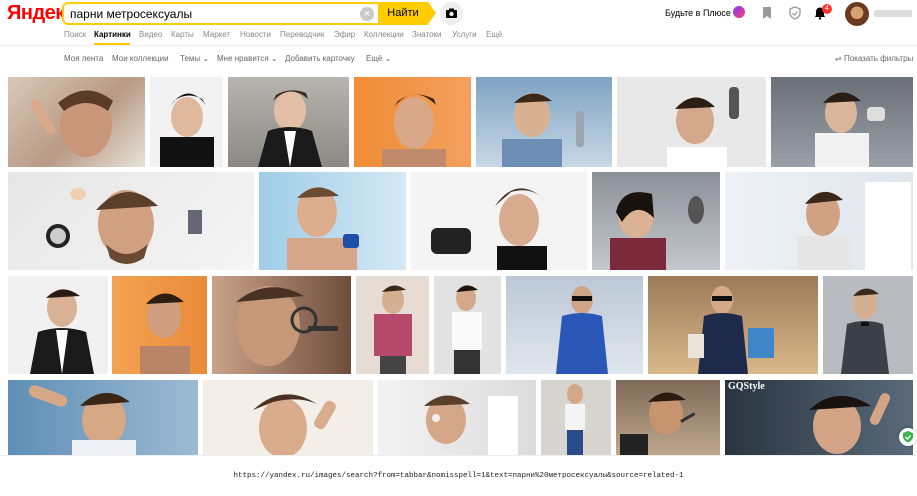  Describe the element at coordinates (255, 34) in the screenshot. I see `nav-item-news: Новости` at that location.